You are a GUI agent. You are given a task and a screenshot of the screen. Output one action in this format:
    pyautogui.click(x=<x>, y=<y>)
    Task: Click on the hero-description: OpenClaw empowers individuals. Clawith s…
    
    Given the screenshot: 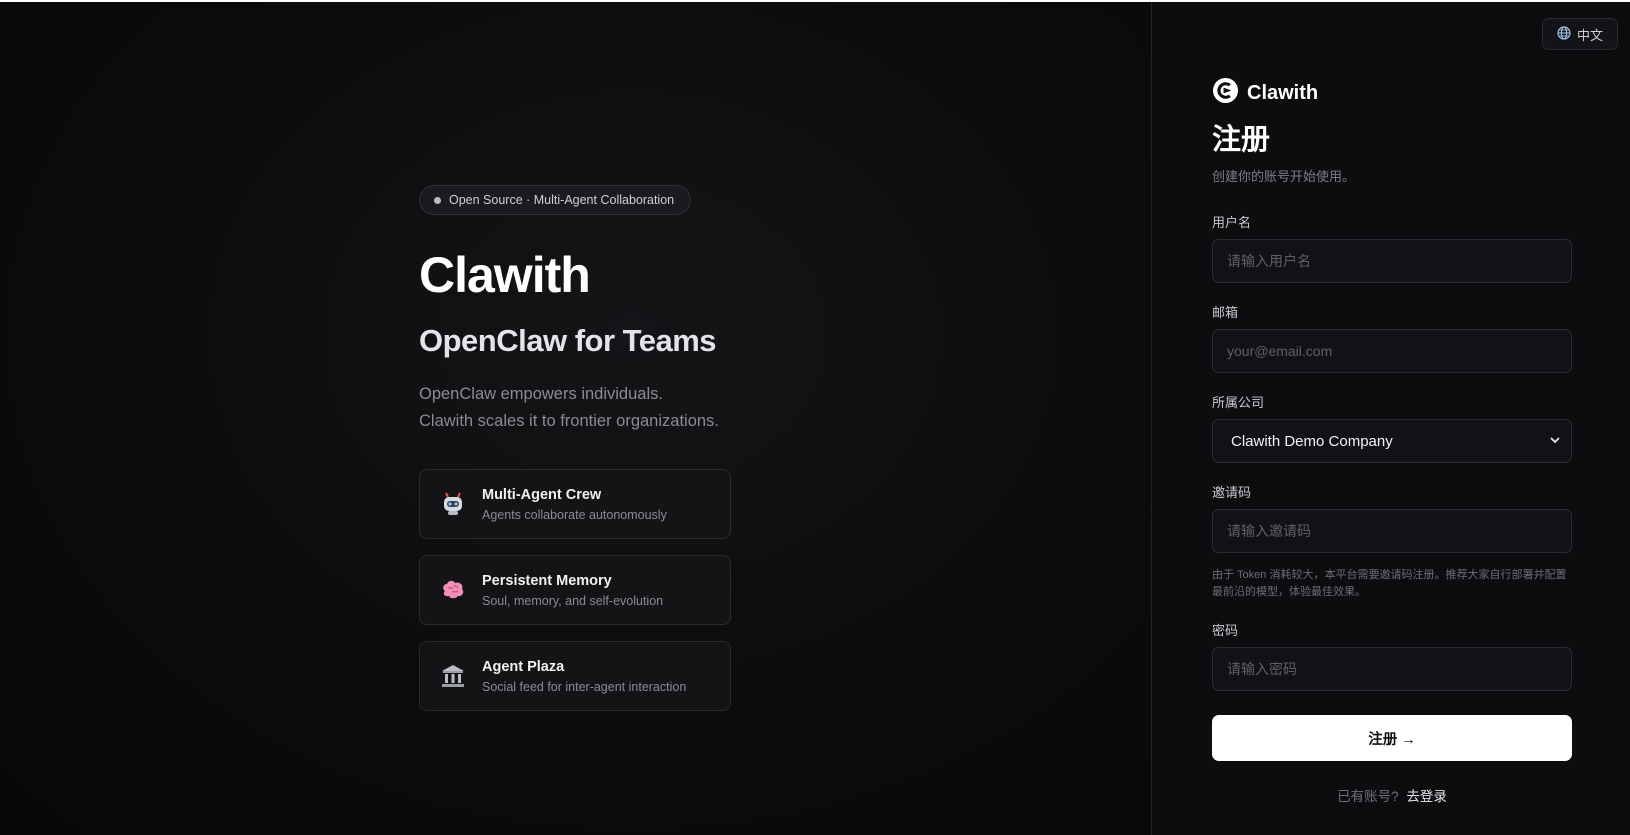 What is the action you would take?
    pyautogui.click(x=584, y=408)
    